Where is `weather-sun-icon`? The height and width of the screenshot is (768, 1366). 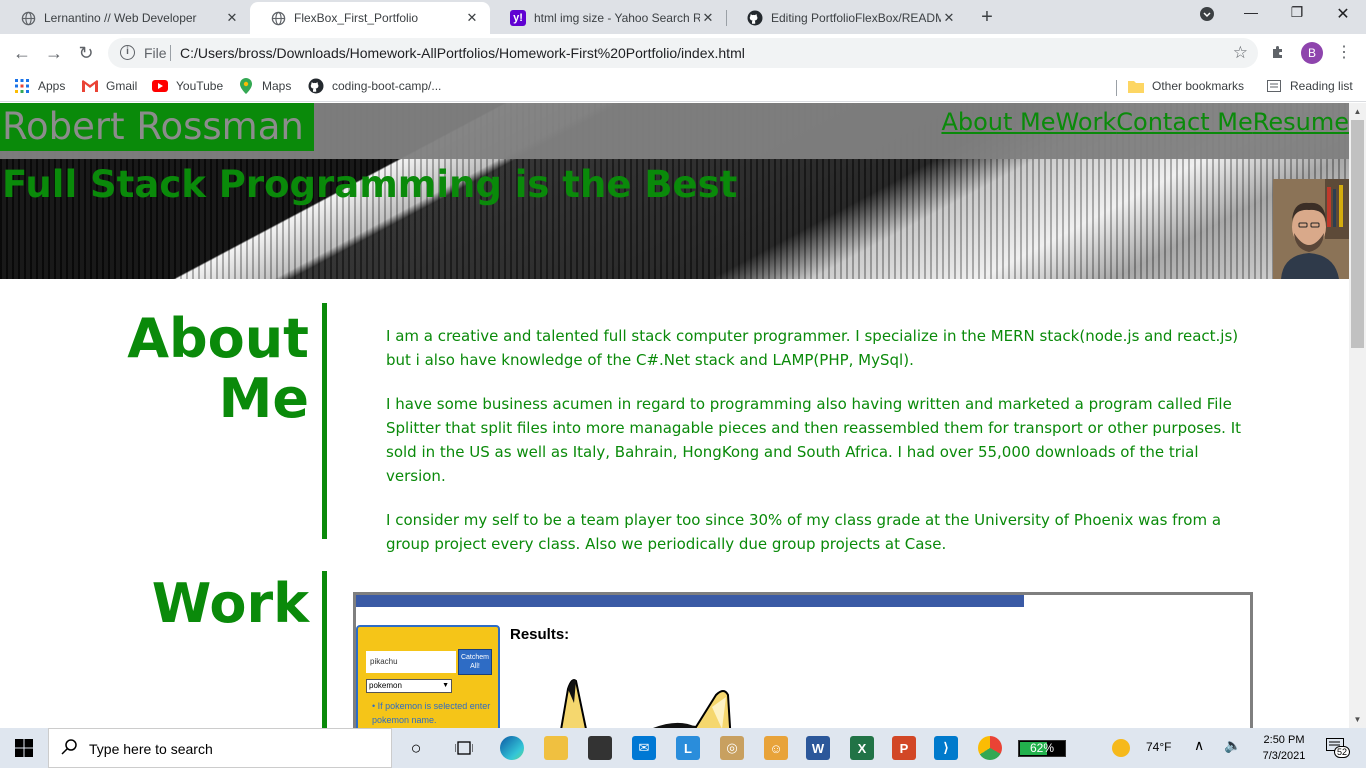
weather-sun-icon is located at coordinates (1121, 748).